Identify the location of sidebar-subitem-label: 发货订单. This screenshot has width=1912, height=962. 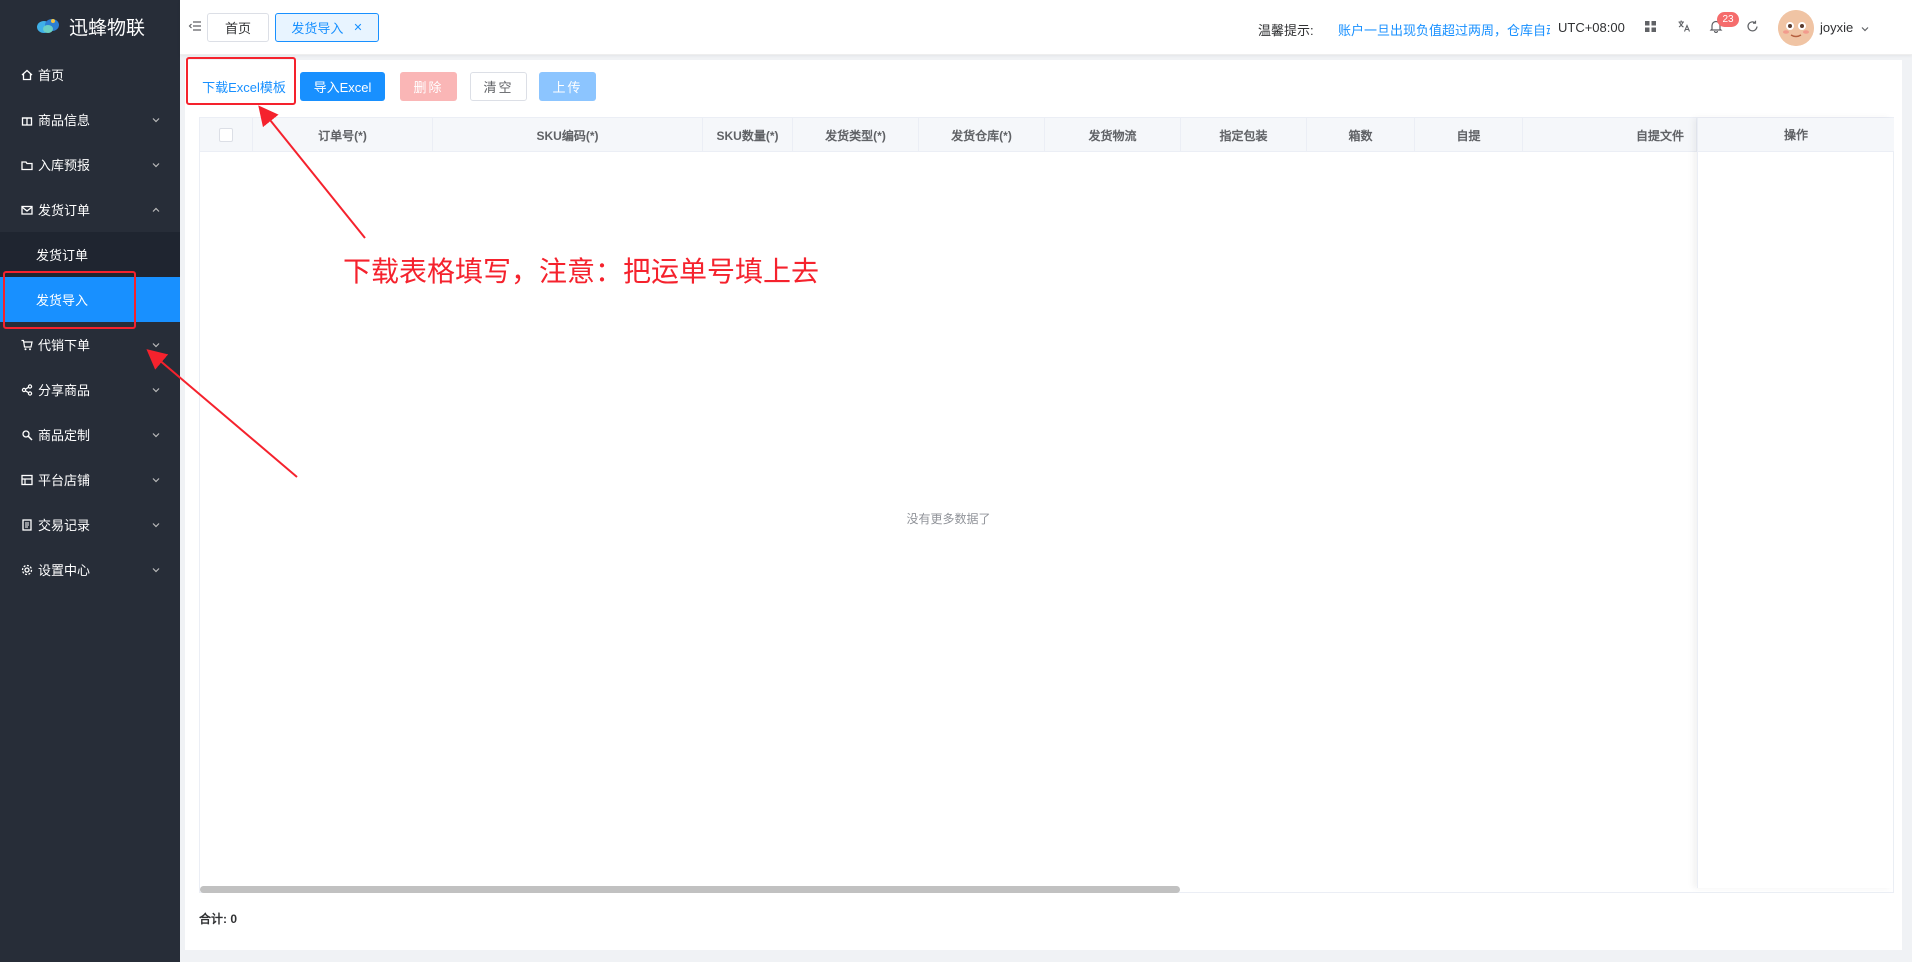
(62, 255).